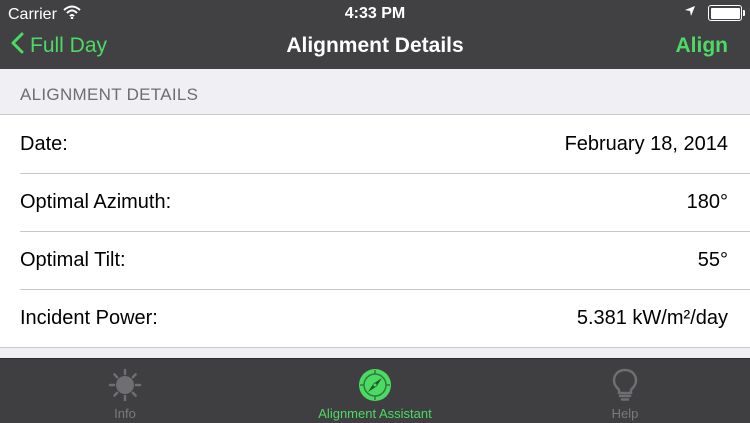 This screenshot has height=423, width=750. I want to click on navigation-bar: Full Day Alignment Details Align, so click(375, 48).